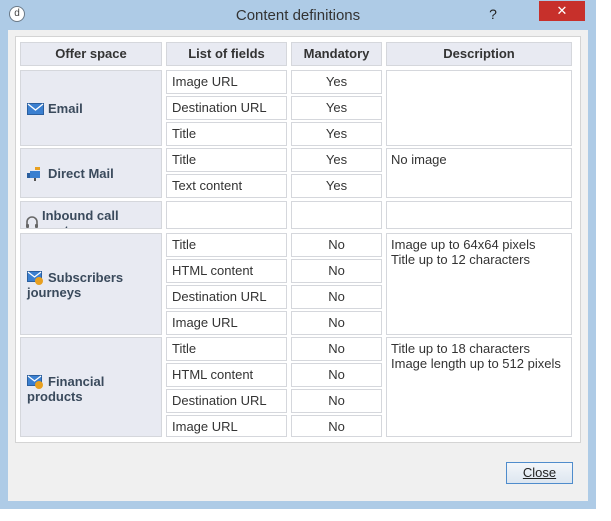 The image size is (611, 521). Describe the element at coordinates (460, 348) in the screenshot. I see `description-line: Title up to 18 characters` at that location.